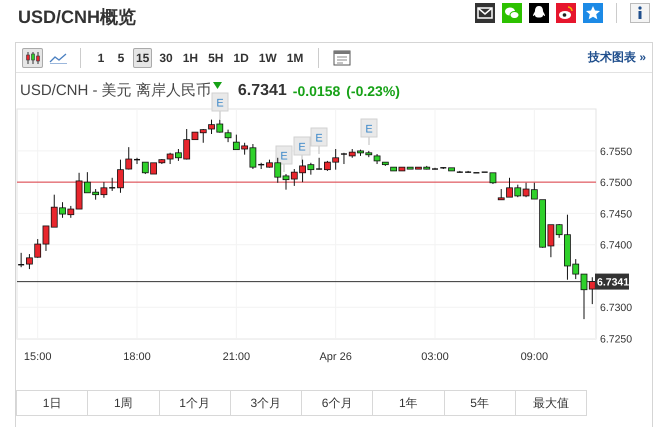 The image size is (658, 427). What do you see at coordinates (166, 58) in the screenshot?
I see `interval-button: 30` at bounding box center [166, 58].